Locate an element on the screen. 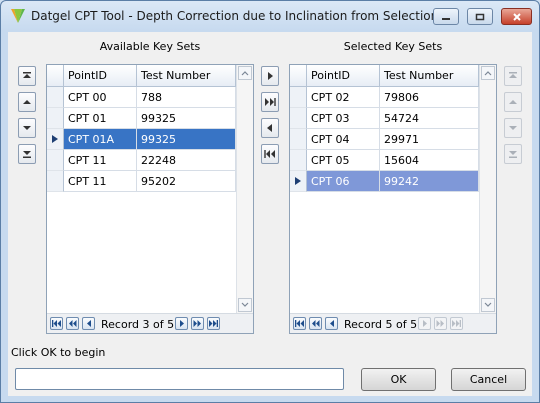 Image resolution: width=540 pixels, height=403 pixels. table-row: CPT 00 788 is located at coordinates (141, 97).